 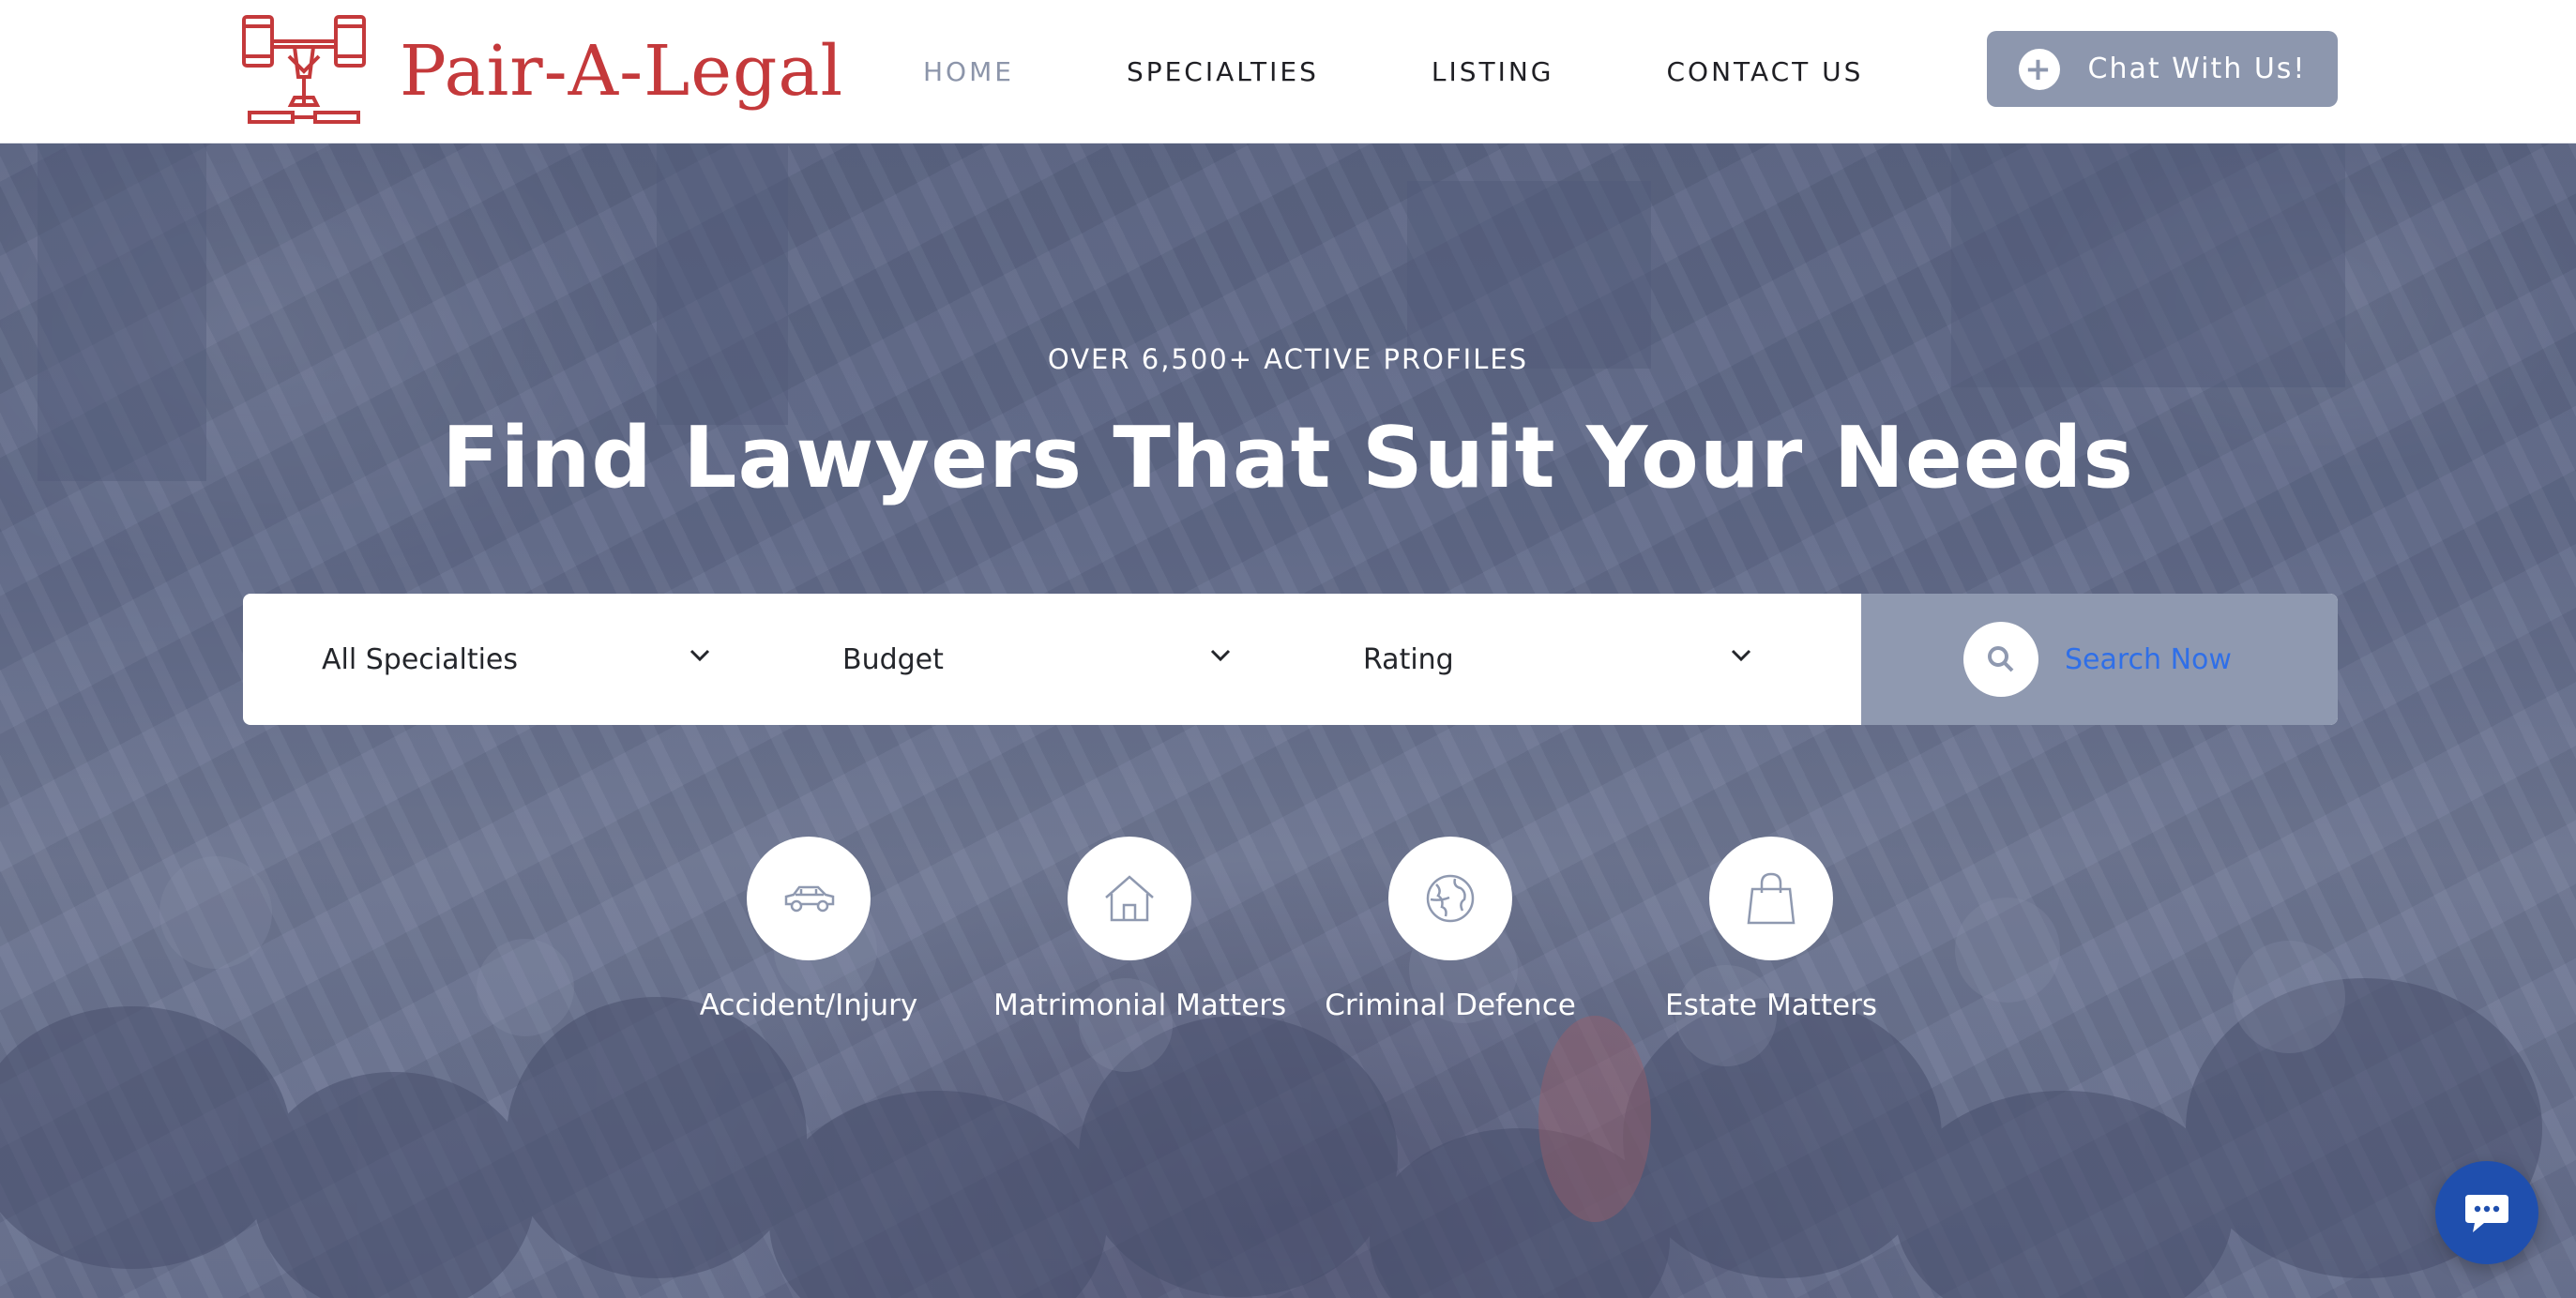 What do you see at coordinates (1223, 71) in the screenshot?
I see `nav-specialties: SPECIALTIES` at bounding box center [1223, 71].